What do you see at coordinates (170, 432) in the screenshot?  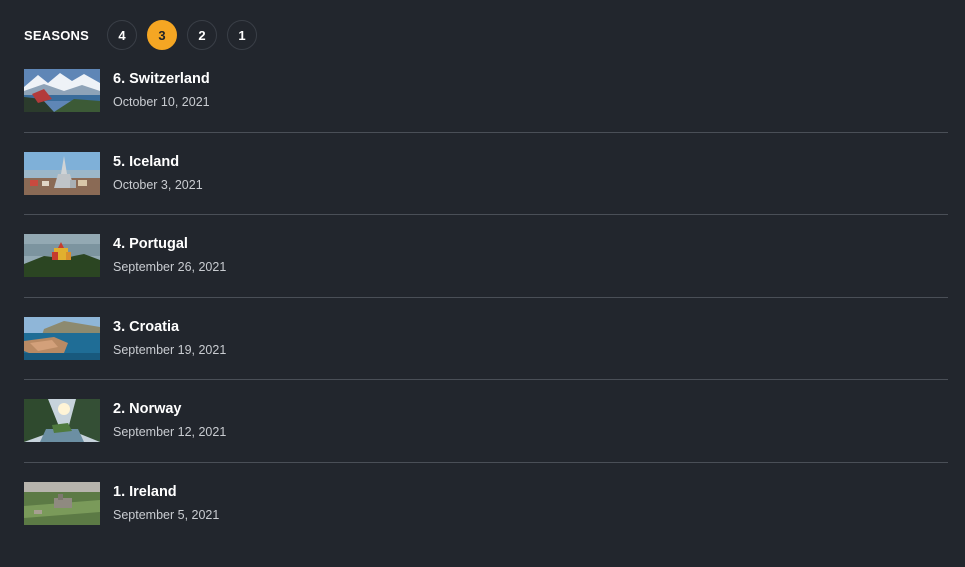 I see `episode-date: September 12, 2021` at bounding box center [170, 432].